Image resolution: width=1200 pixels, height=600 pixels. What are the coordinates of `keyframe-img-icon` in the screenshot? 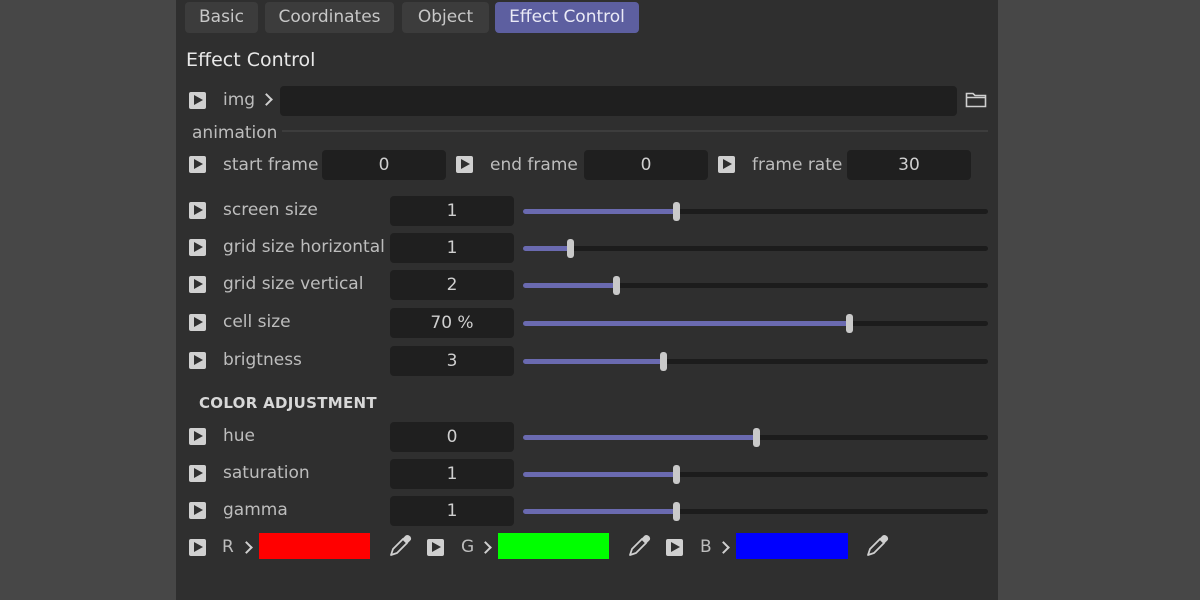 It's located at (197, 100).